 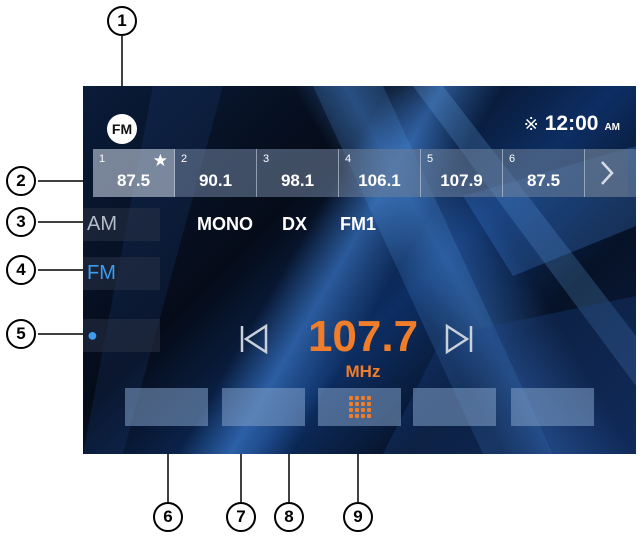 I want to click on status-bar: ※ 12:00 AM, so click(x=572, y=124).